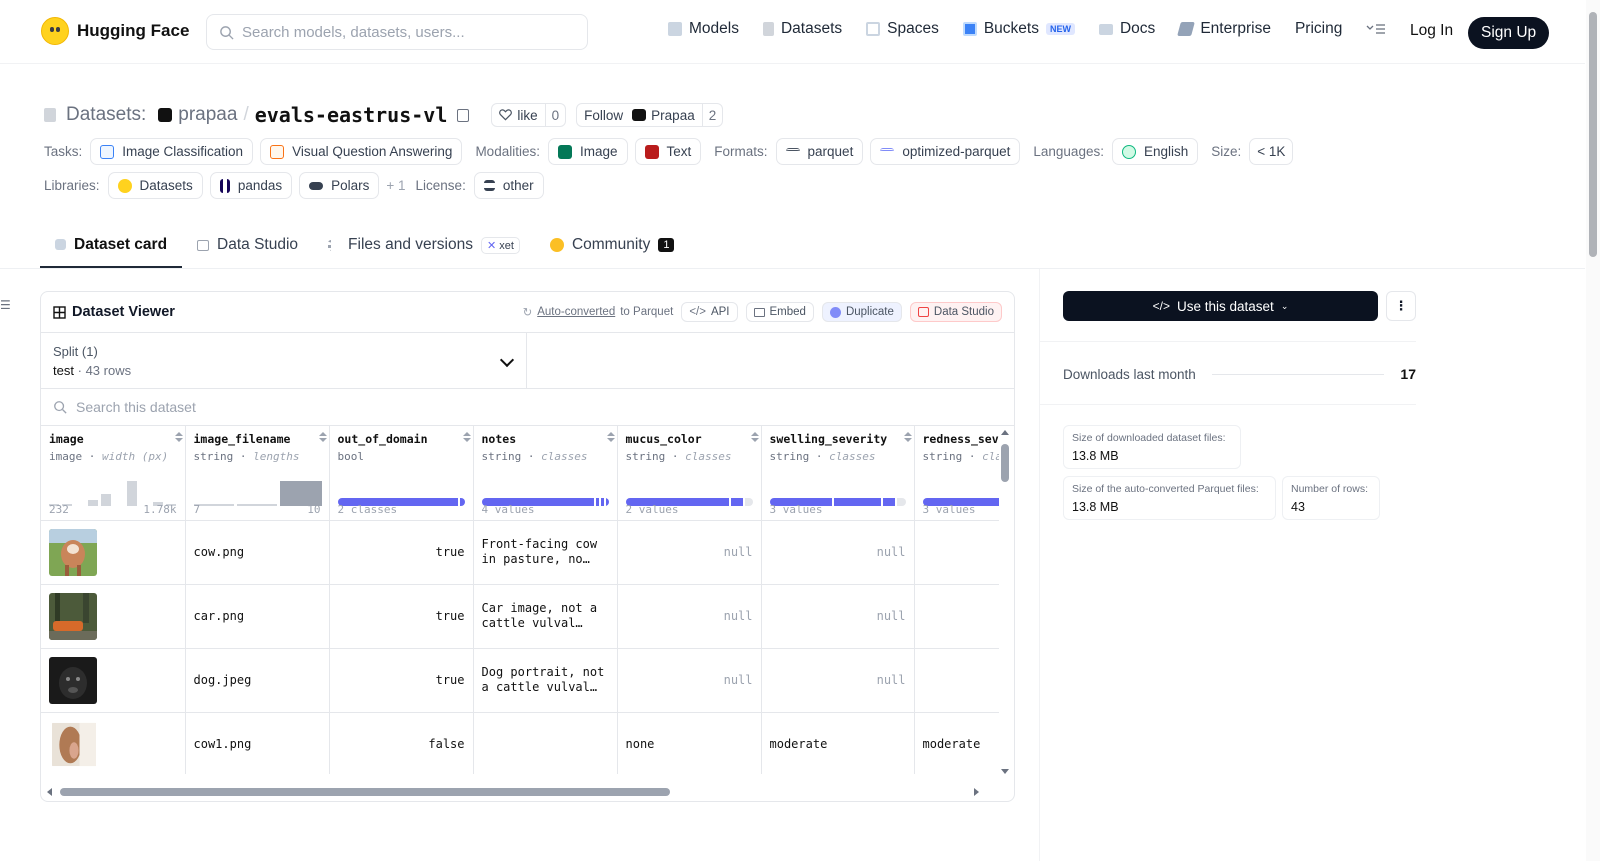  Describe the element at coordinates (1220, 306) in the screenshot. I see `use-this-dataset-button: </> Use this dataset ⌄` at that location.